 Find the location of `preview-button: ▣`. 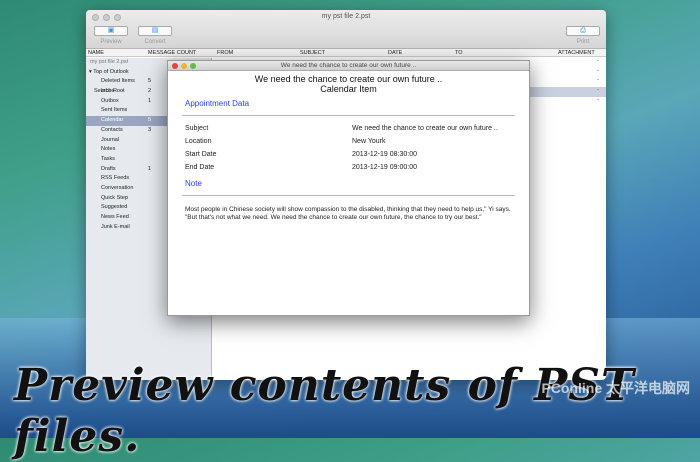

preview-button: ▣ is located at coordinates (111, 31).